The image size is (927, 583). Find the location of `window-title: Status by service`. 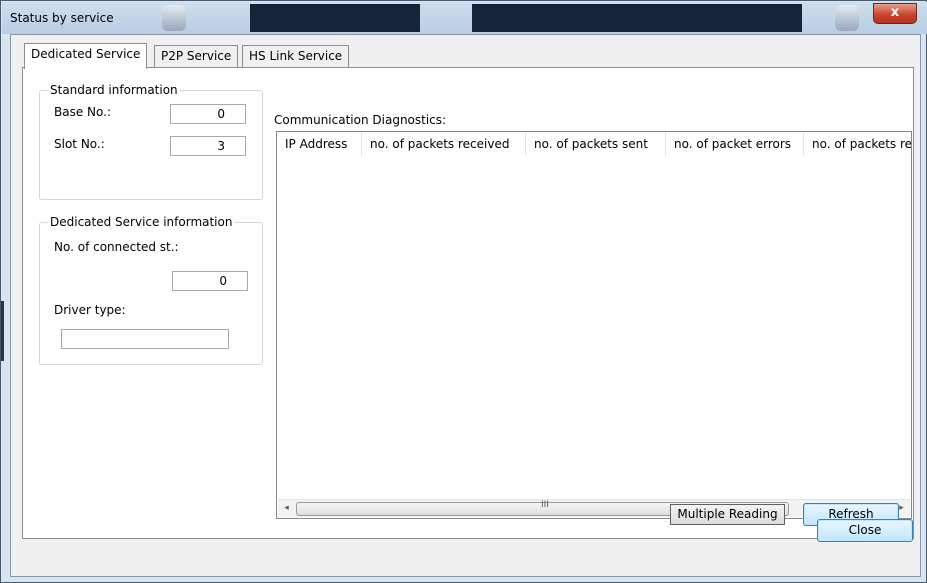

window-title: Status by service is located at coordinates (62, 18).